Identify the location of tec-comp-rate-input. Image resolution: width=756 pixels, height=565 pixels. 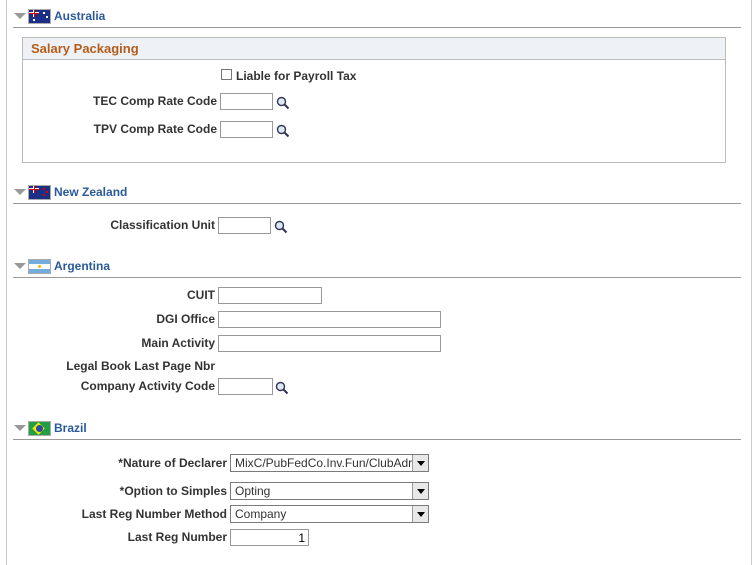
(246, 101).